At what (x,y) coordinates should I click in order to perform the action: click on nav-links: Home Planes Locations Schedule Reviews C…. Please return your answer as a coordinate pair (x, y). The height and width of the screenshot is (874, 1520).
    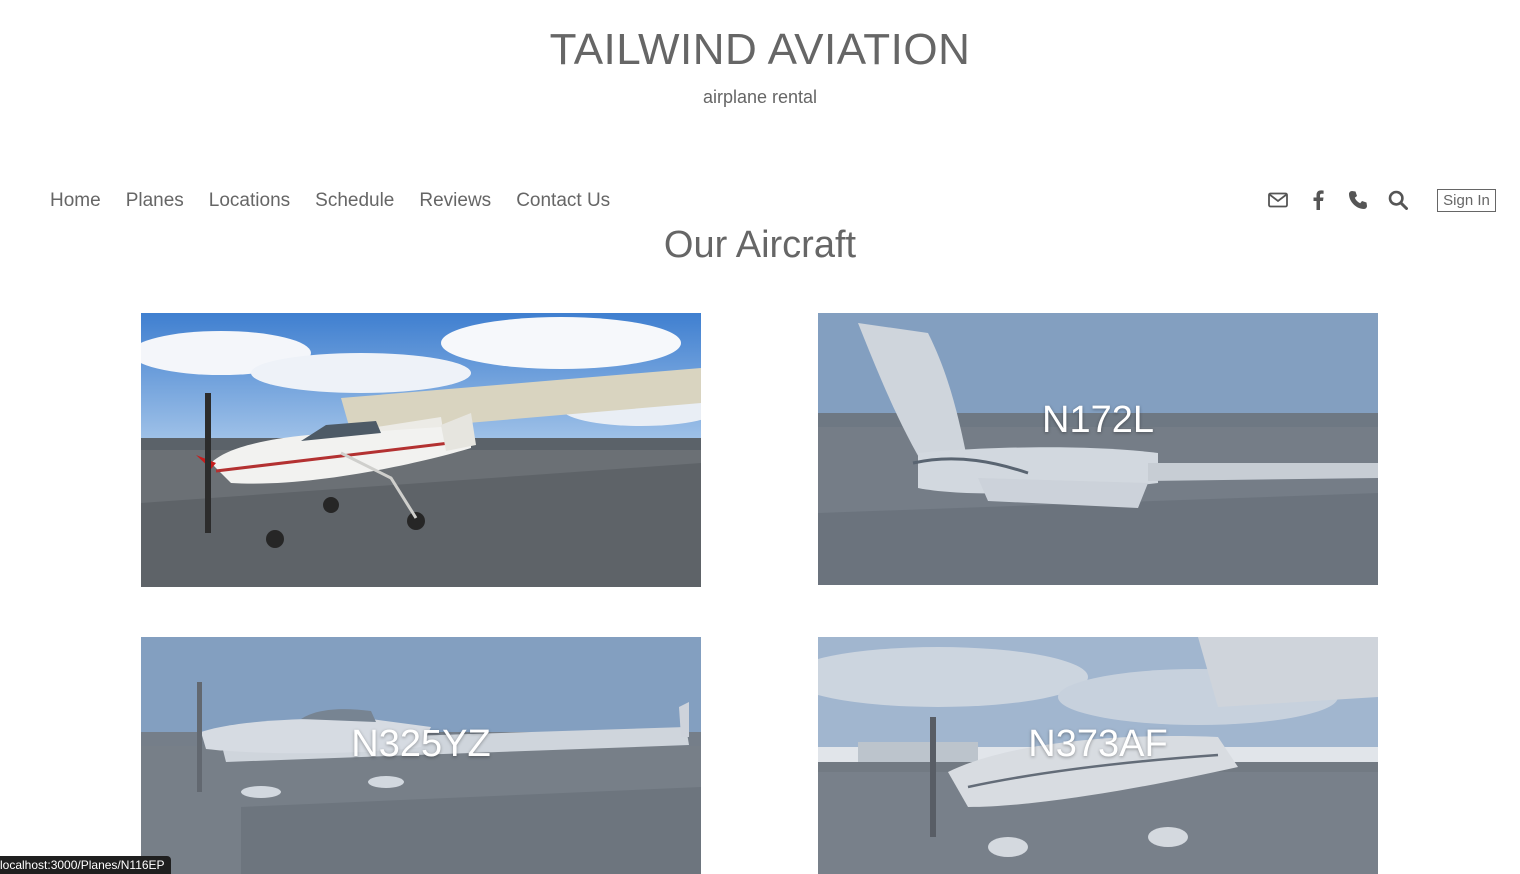
    Looking at the image, I should click on (342, 201).